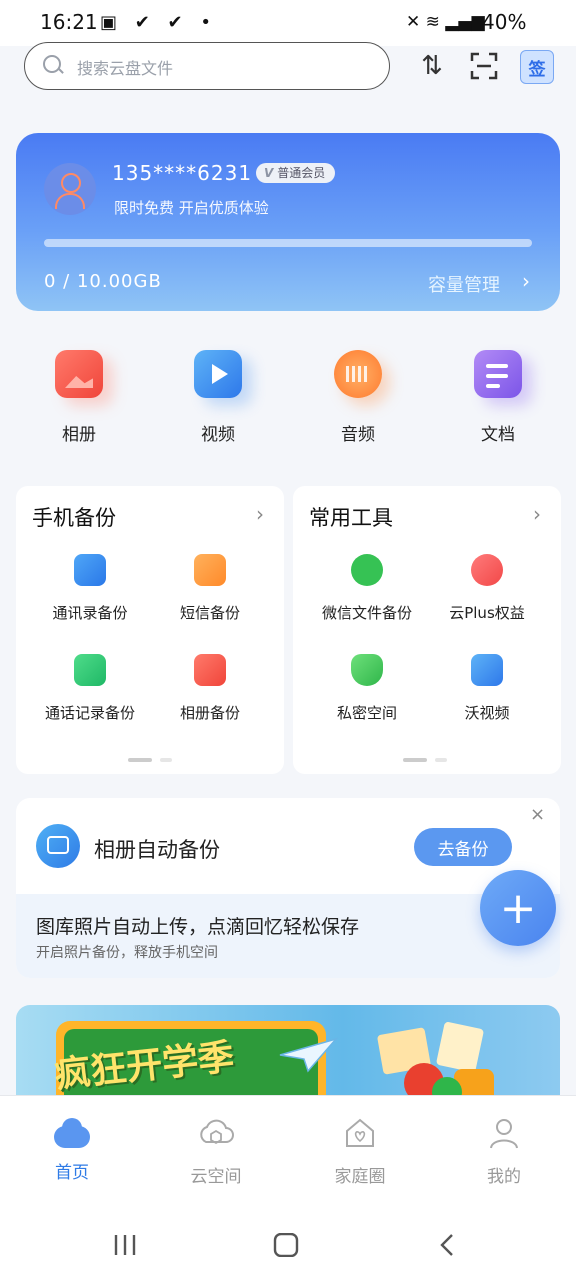  What do you see at coordinates (504, 22) in the screenshot?
I see `battery-level: 40%` at bounding box center [504, 22].